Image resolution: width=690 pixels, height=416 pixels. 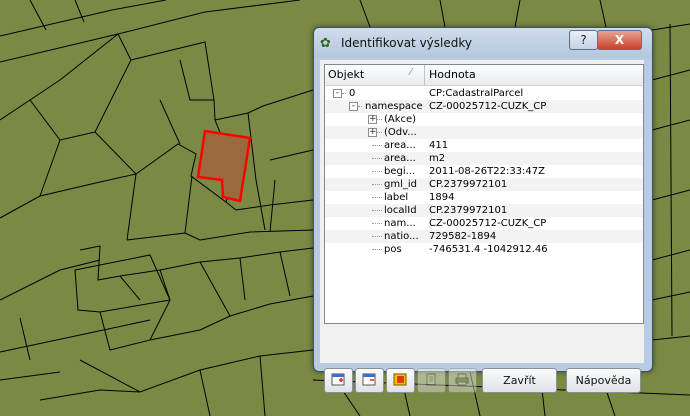 I want to click on tree-row: label 1894, so click(x=484, y=197).